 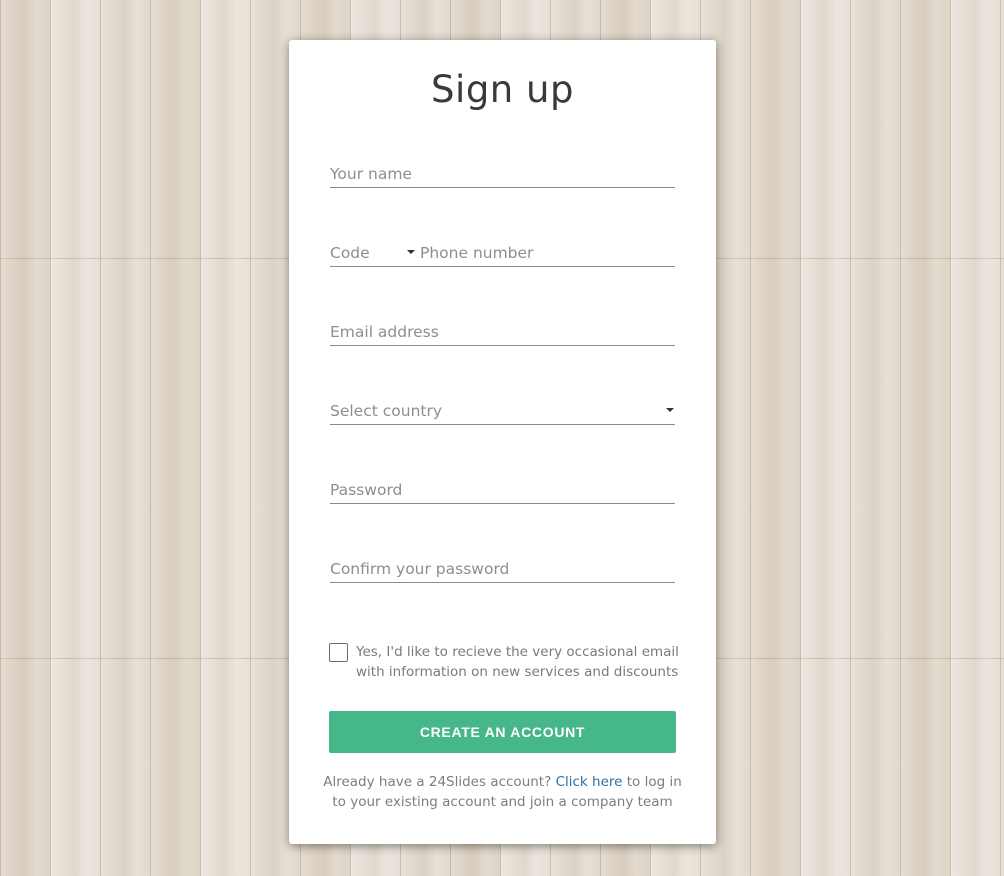 What do you see at coordinates (654, 782) in the screenshot?
I see `login-prompt-suffix: to log in` at bounding box center [654, 782].